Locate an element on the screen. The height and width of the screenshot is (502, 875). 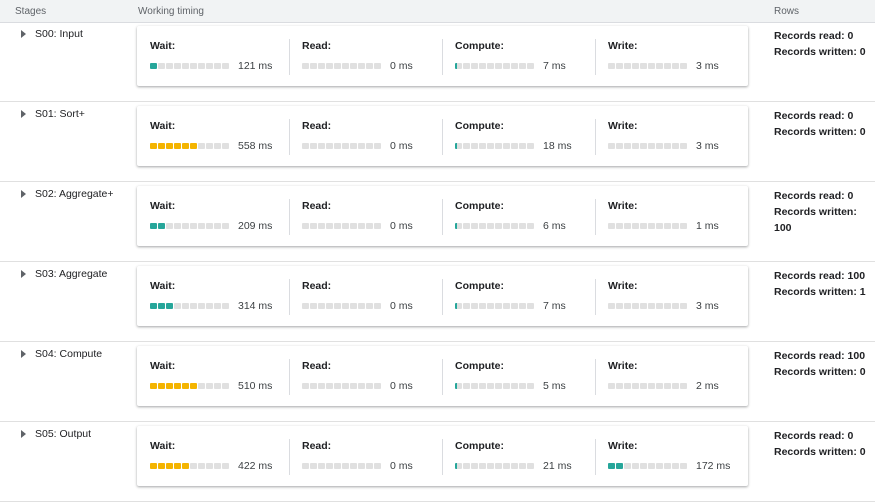
metric-value: 172 ms is located at coordinates (713, 466).